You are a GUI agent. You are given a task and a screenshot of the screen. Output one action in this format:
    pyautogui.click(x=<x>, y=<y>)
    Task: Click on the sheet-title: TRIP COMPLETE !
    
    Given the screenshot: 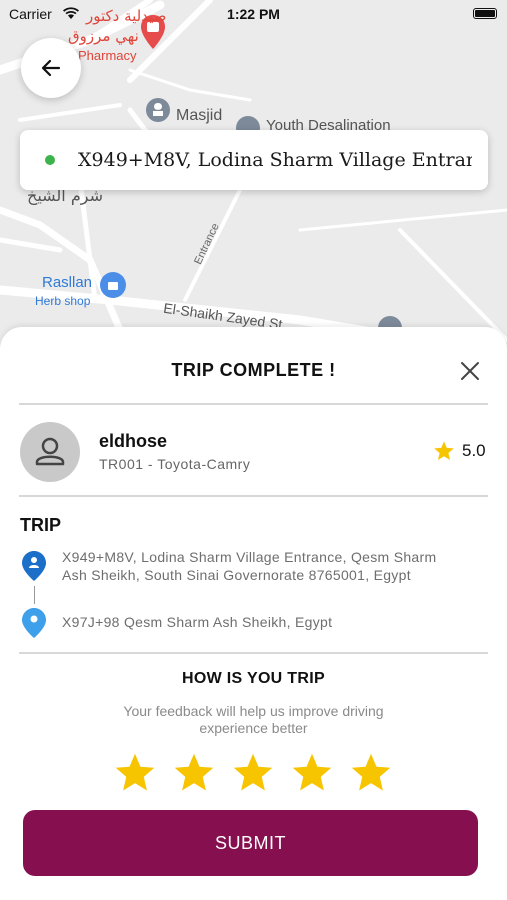 What is the action you would take?
    pyautogui.click(x=253, y=370)
    